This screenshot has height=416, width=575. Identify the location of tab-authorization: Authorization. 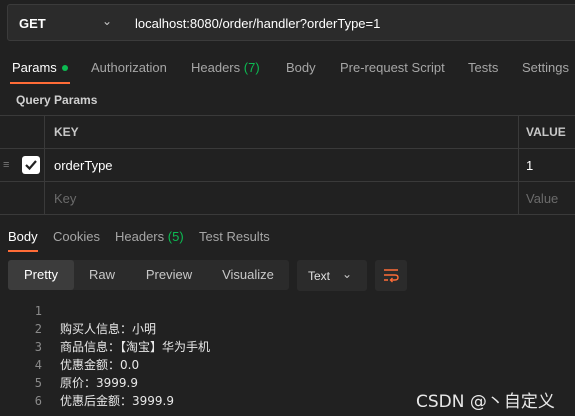
(129, 67).